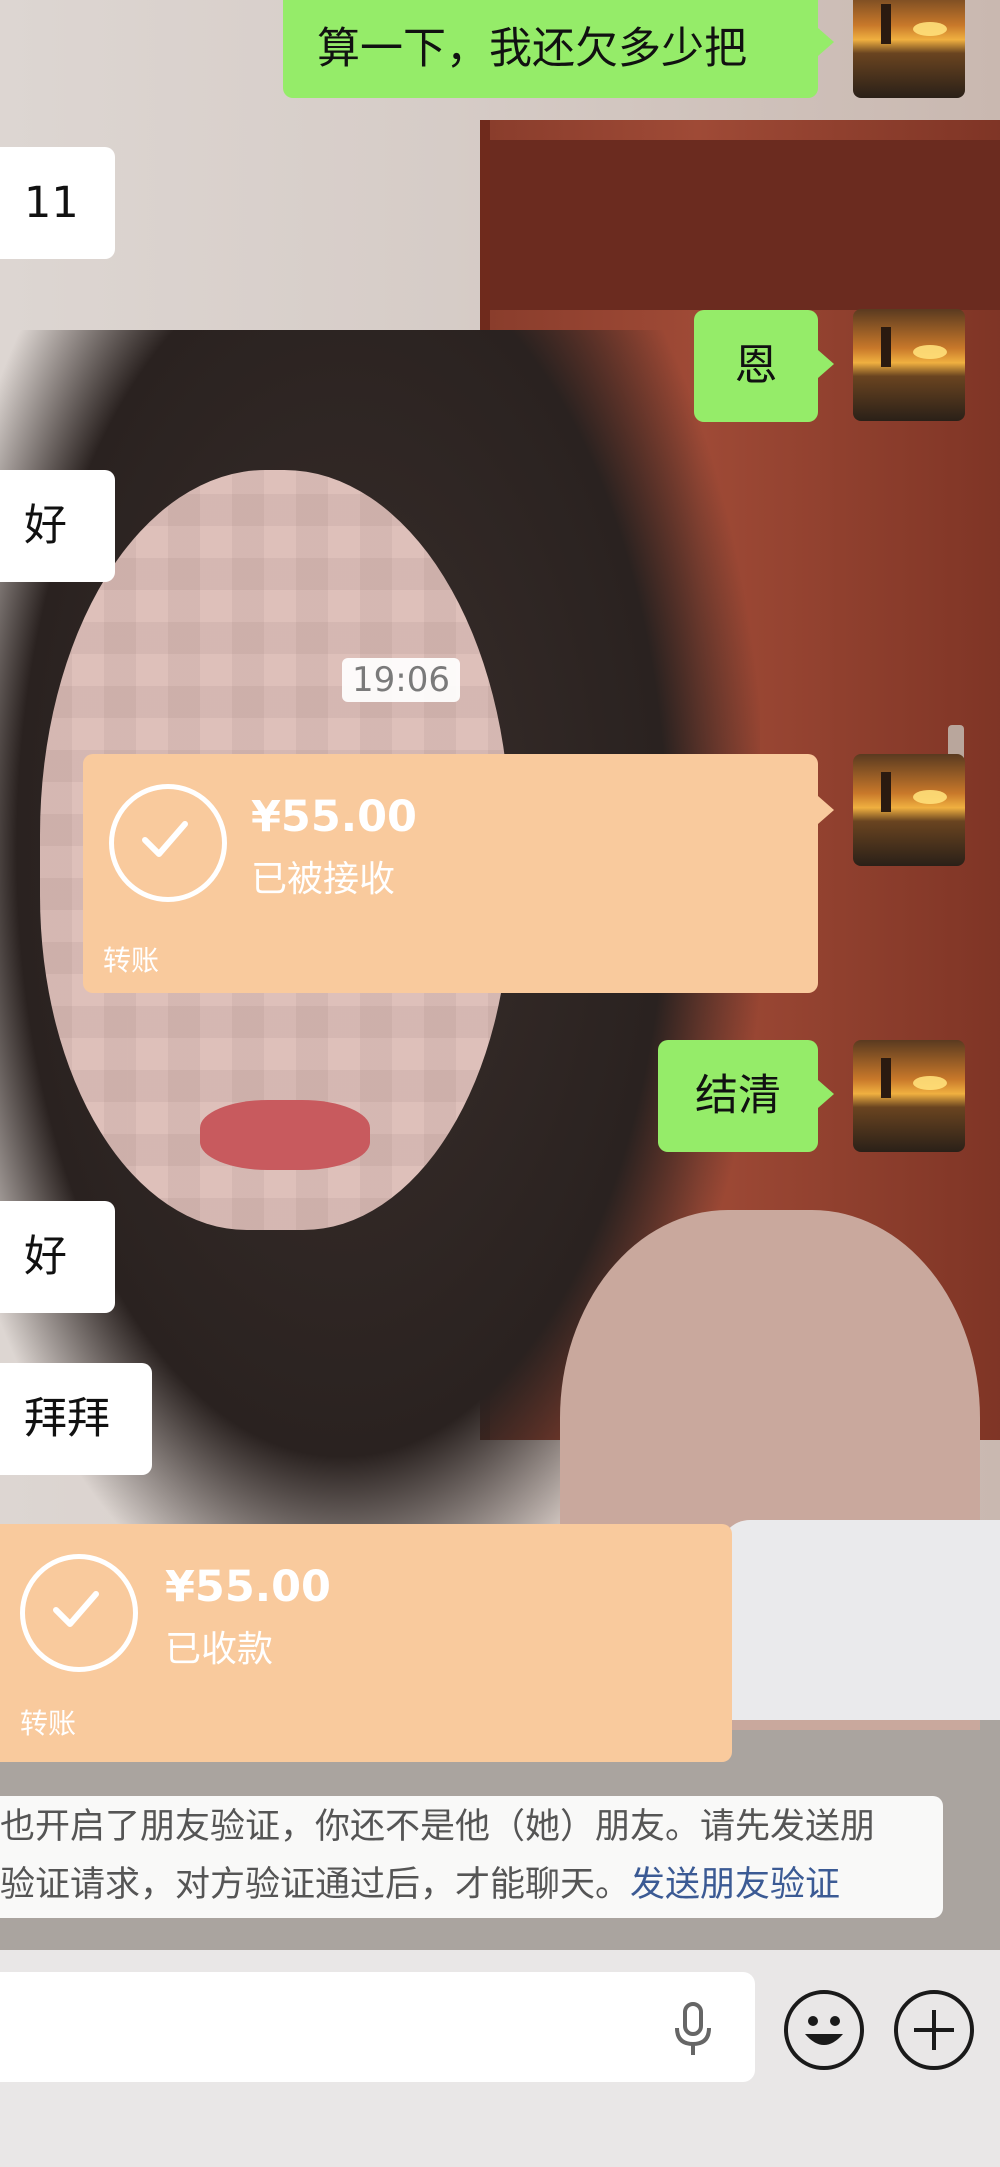 This screenshot has width=1000, height=2167. Describe the element at coordinates (934, 2030) in the screenshot. I see `plus-circle-icon` at that location.